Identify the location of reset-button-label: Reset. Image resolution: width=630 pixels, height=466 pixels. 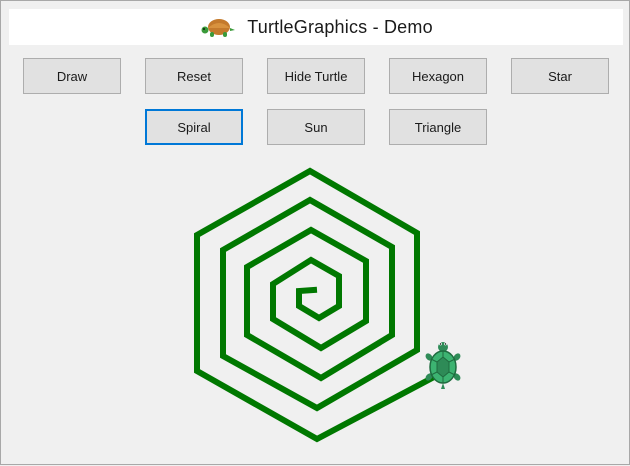
(194, 76).